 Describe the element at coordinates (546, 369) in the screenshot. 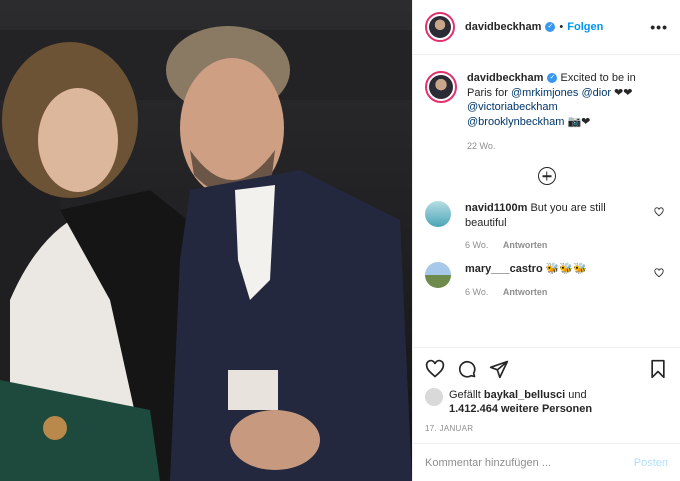

I see `action-icons` at that location.